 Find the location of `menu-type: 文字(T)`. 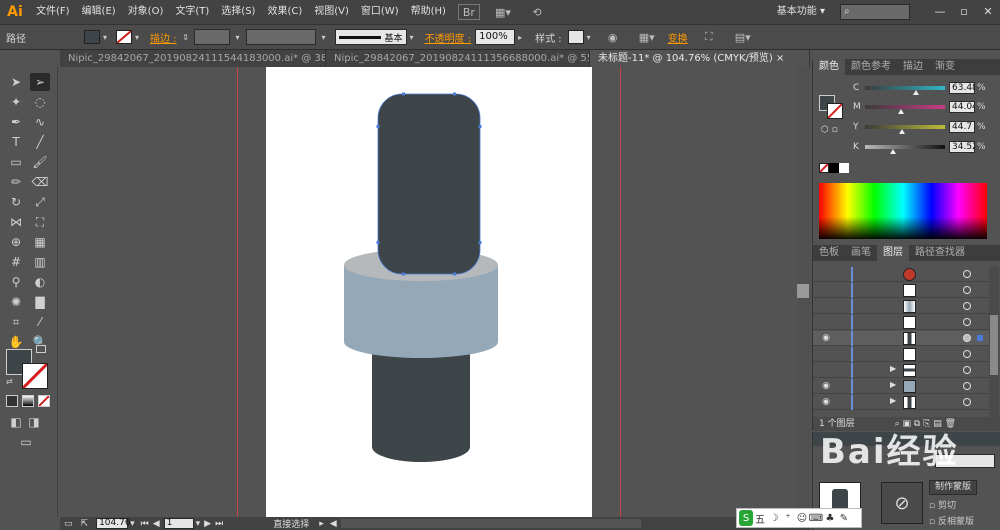

menu-type: 文字(T) is located at coordinates (192, 12).